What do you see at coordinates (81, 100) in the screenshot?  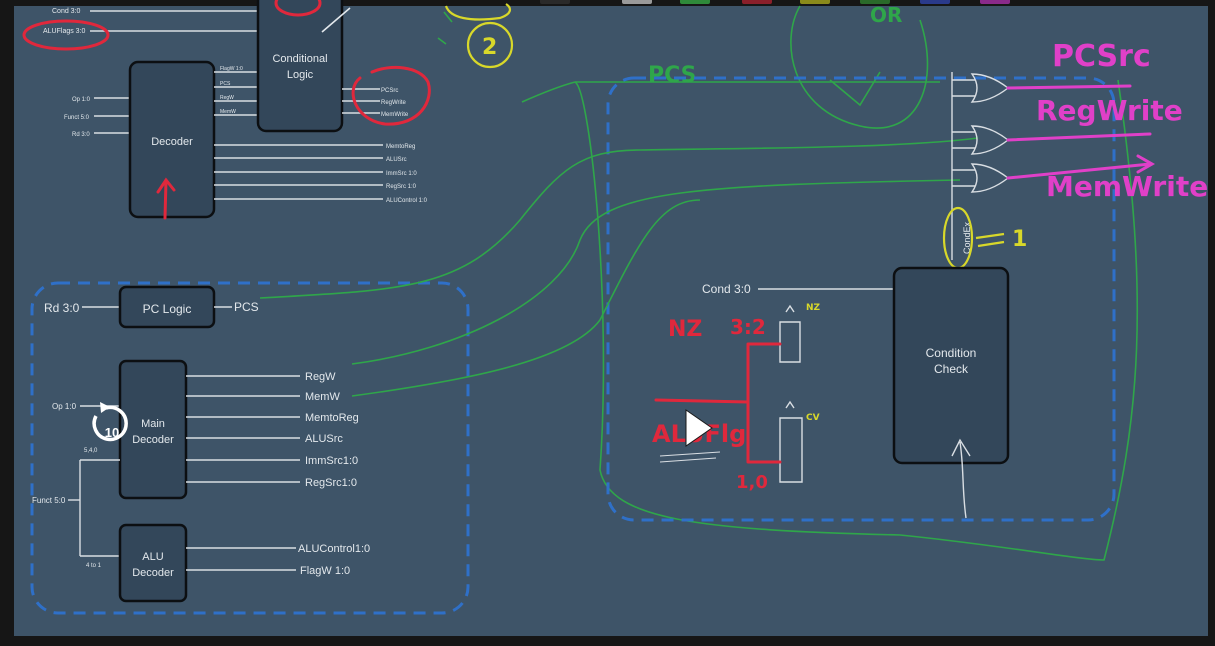 I see `input-op-label: Op 1:0` at bounding box center [81, 100].